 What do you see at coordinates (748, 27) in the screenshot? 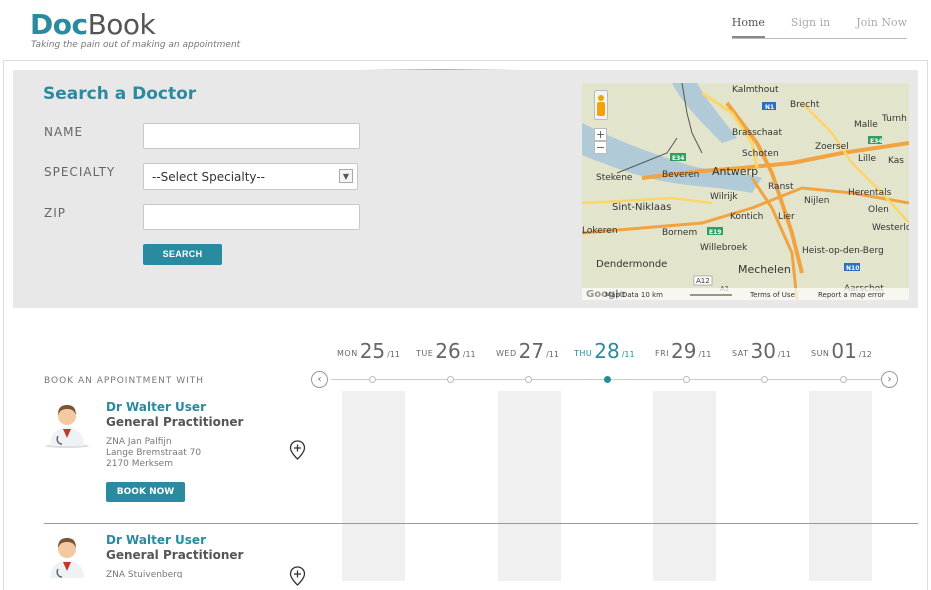
I see `nav-home: Home` at bounding box center [748, 27].